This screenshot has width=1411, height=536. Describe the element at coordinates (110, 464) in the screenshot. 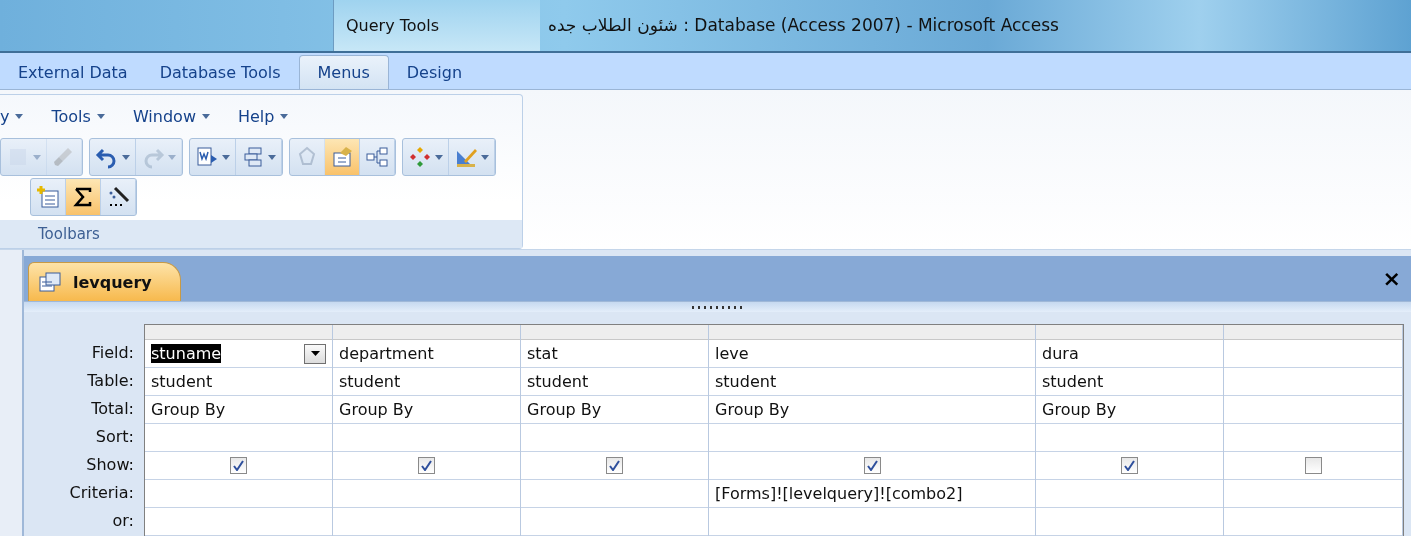

I see `row-label: Show:` at that location.